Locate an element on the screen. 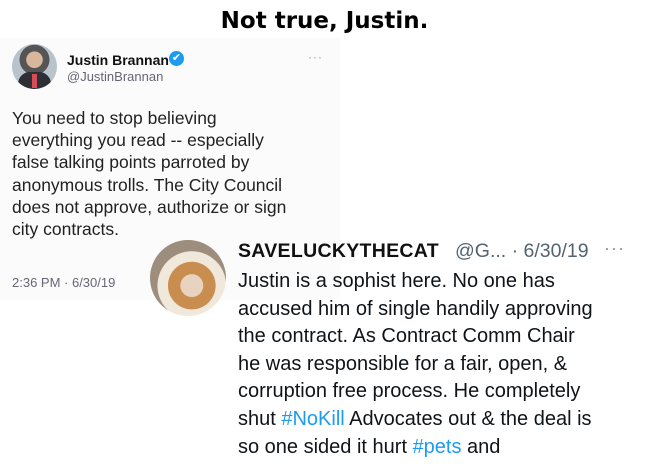  verified-badge-icon: ✔ is located at coordinates (176, 58).